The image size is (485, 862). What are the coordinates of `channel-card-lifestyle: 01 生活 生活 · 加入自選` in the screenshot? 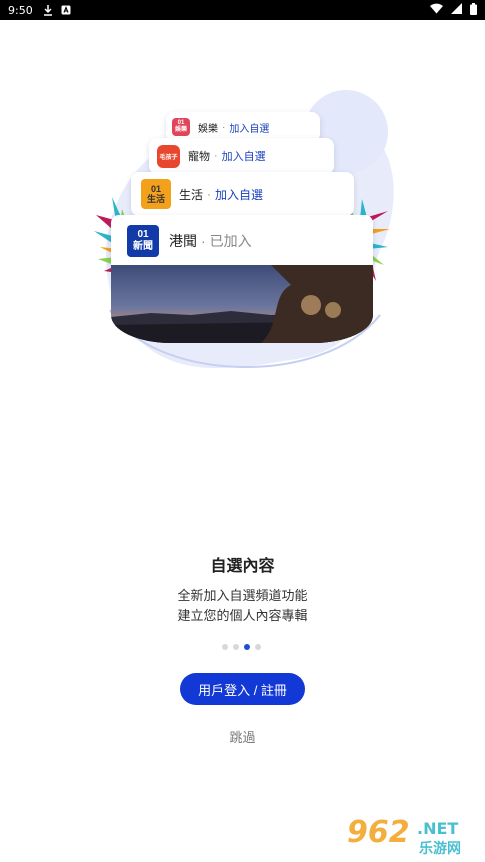 It's located at (242, 194).